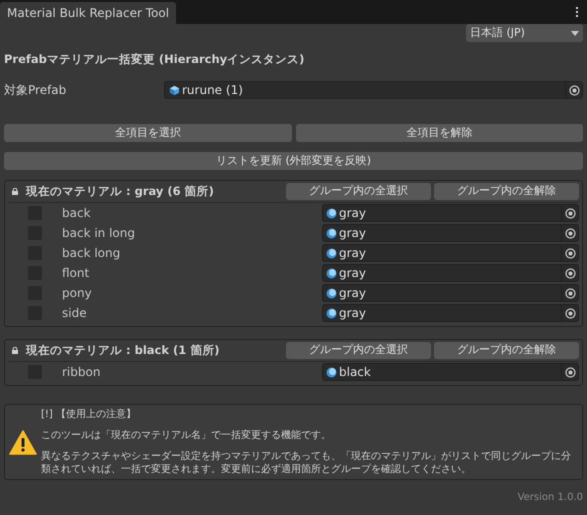  I want to click on note-text: このツールは「現在のマテリアル名」で一括変更する機能です。, so click(186, 435).